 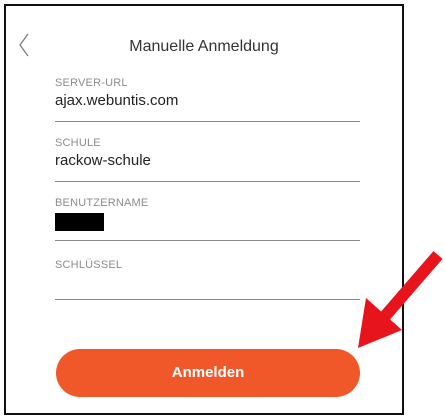 What do you see at coordinates (79, 222) in the screenshot?
I see `redaction-box` at bounding box center [79, 222].